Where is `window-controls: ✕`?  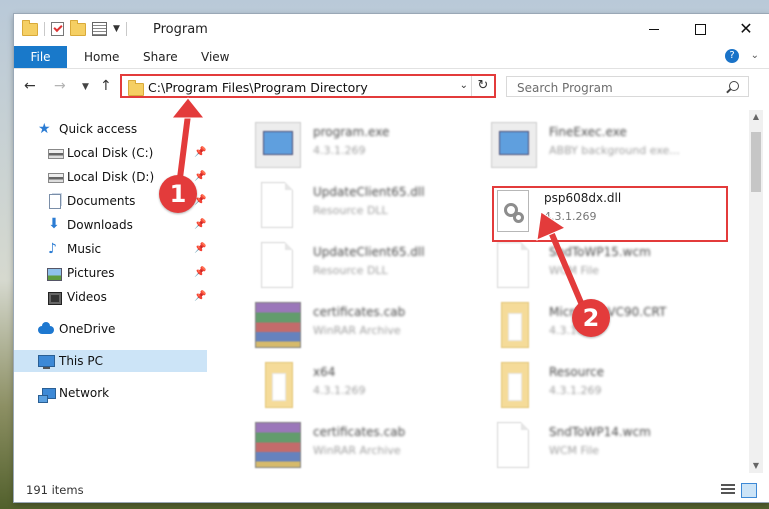 window-controls: ✕ is located at coordinates (700, 29).